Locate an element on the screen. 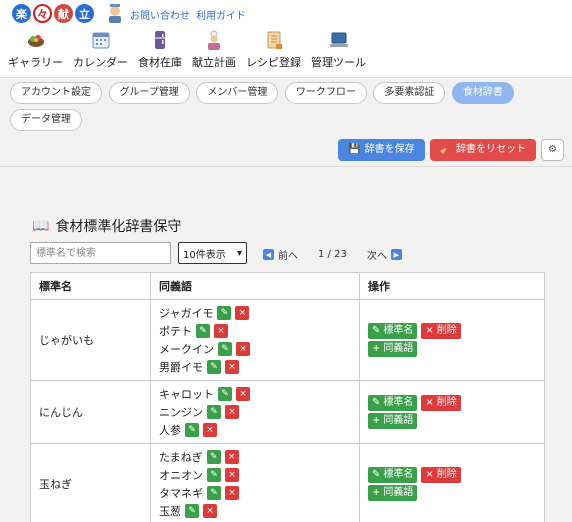  eraser-icon: 🧹 is located at coordinates (446, 149).